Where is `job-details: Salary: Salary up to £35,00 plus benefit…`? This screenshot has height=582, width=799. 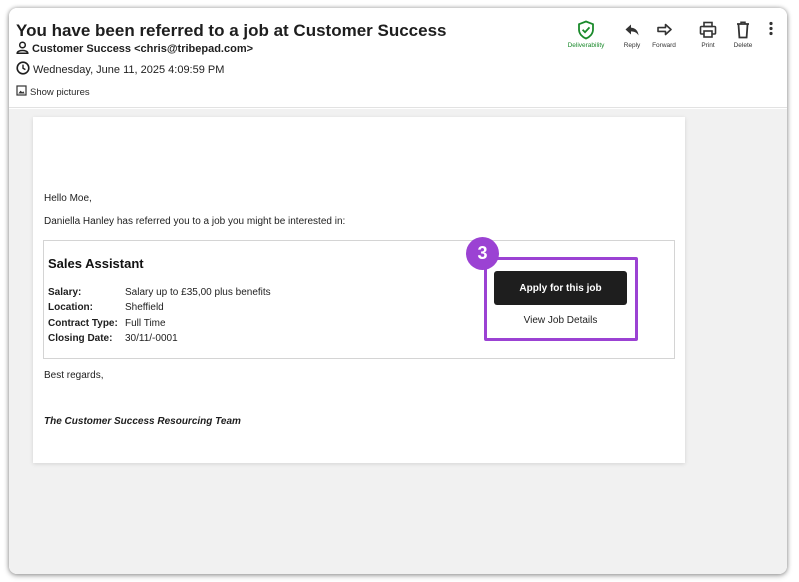
job-details: Salary: Salary up to £35,00 plus benefit… is located at coordinates (159, 315).